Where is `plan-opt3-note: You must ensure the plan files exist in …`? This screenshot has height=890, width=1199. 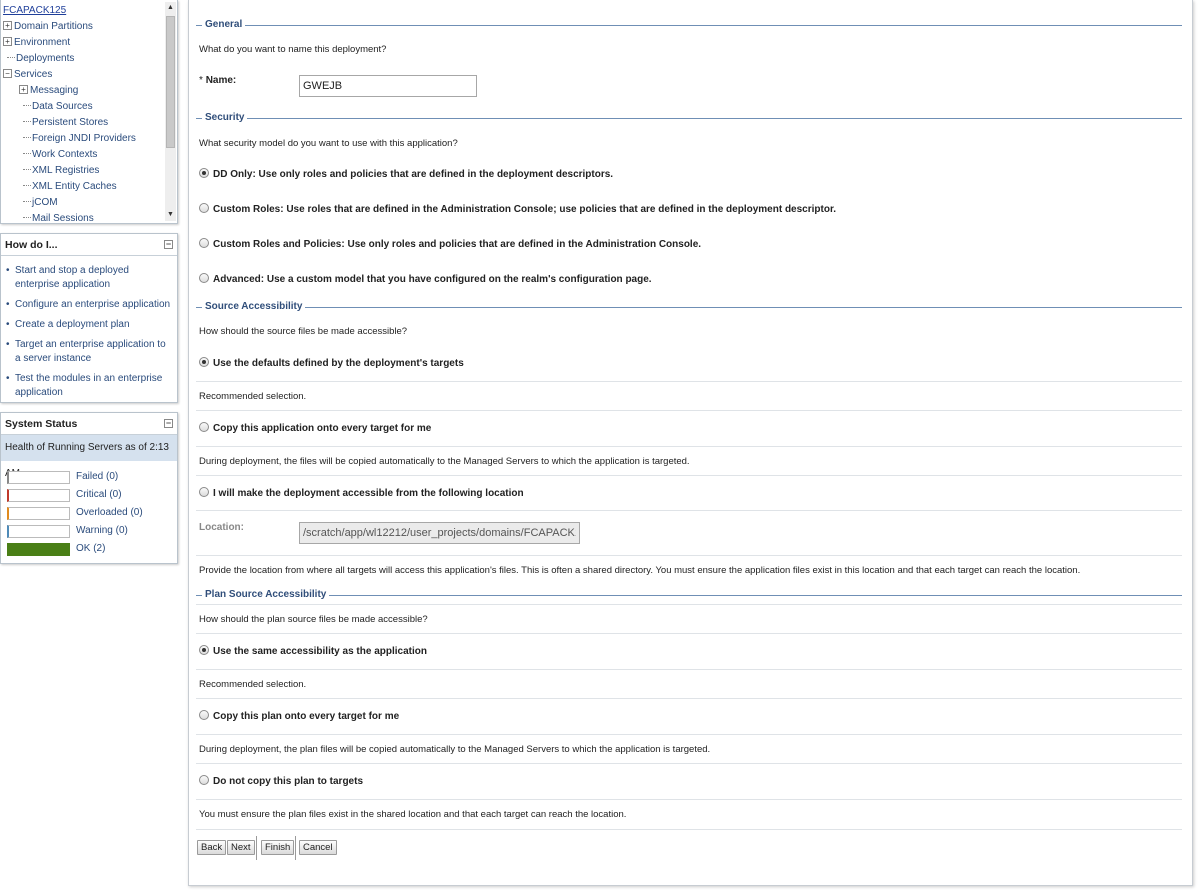 plan-opt3-note: You must ensure the plan files exist in … is located at coordinates (412, 815).